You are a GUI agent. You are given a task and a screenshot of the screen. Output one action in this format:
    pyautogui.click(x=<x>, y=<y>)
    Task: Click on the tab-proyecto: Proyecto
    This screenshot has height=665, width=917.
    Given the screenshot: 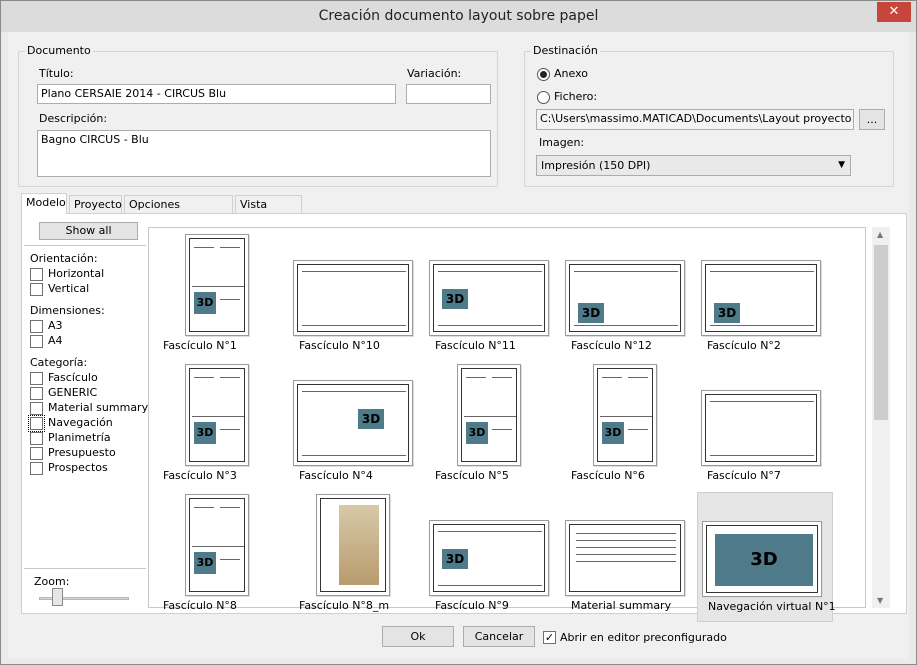 What is the action you would take?
    pyautogui.click(x=95, y=204)
    